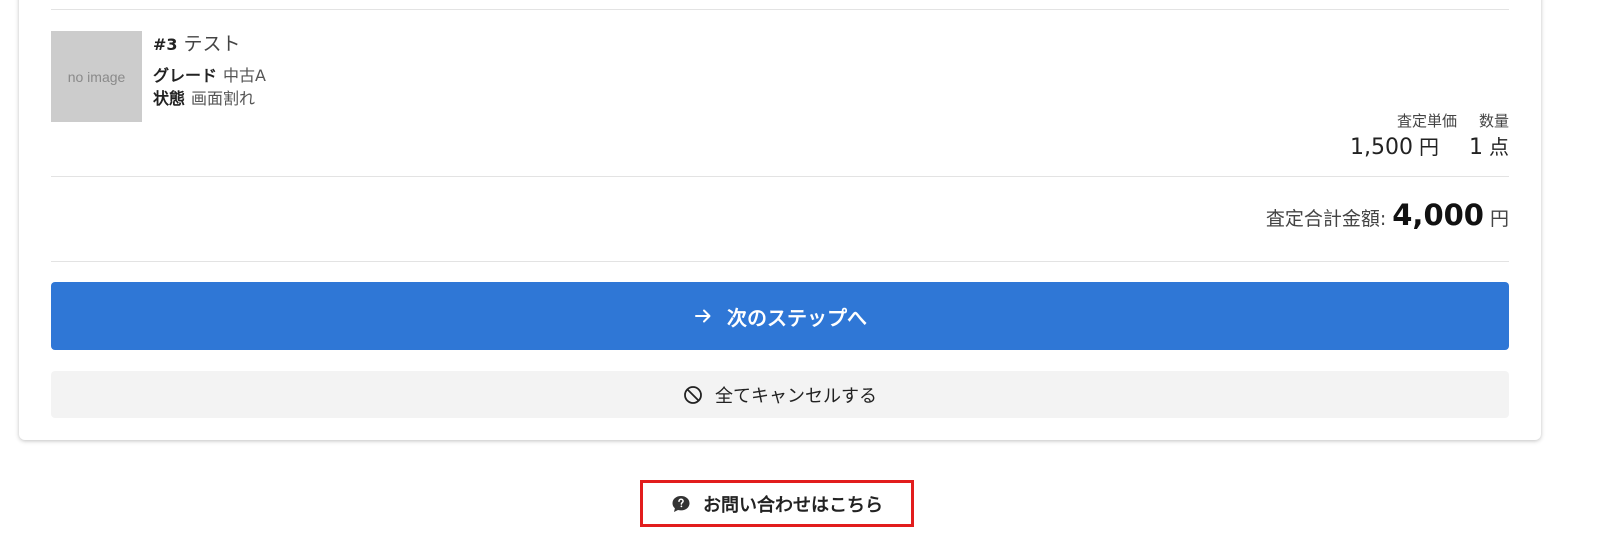  Describe the element at coordinates (780, 261) in the screenshot. I see `divider-bottom` at that location.